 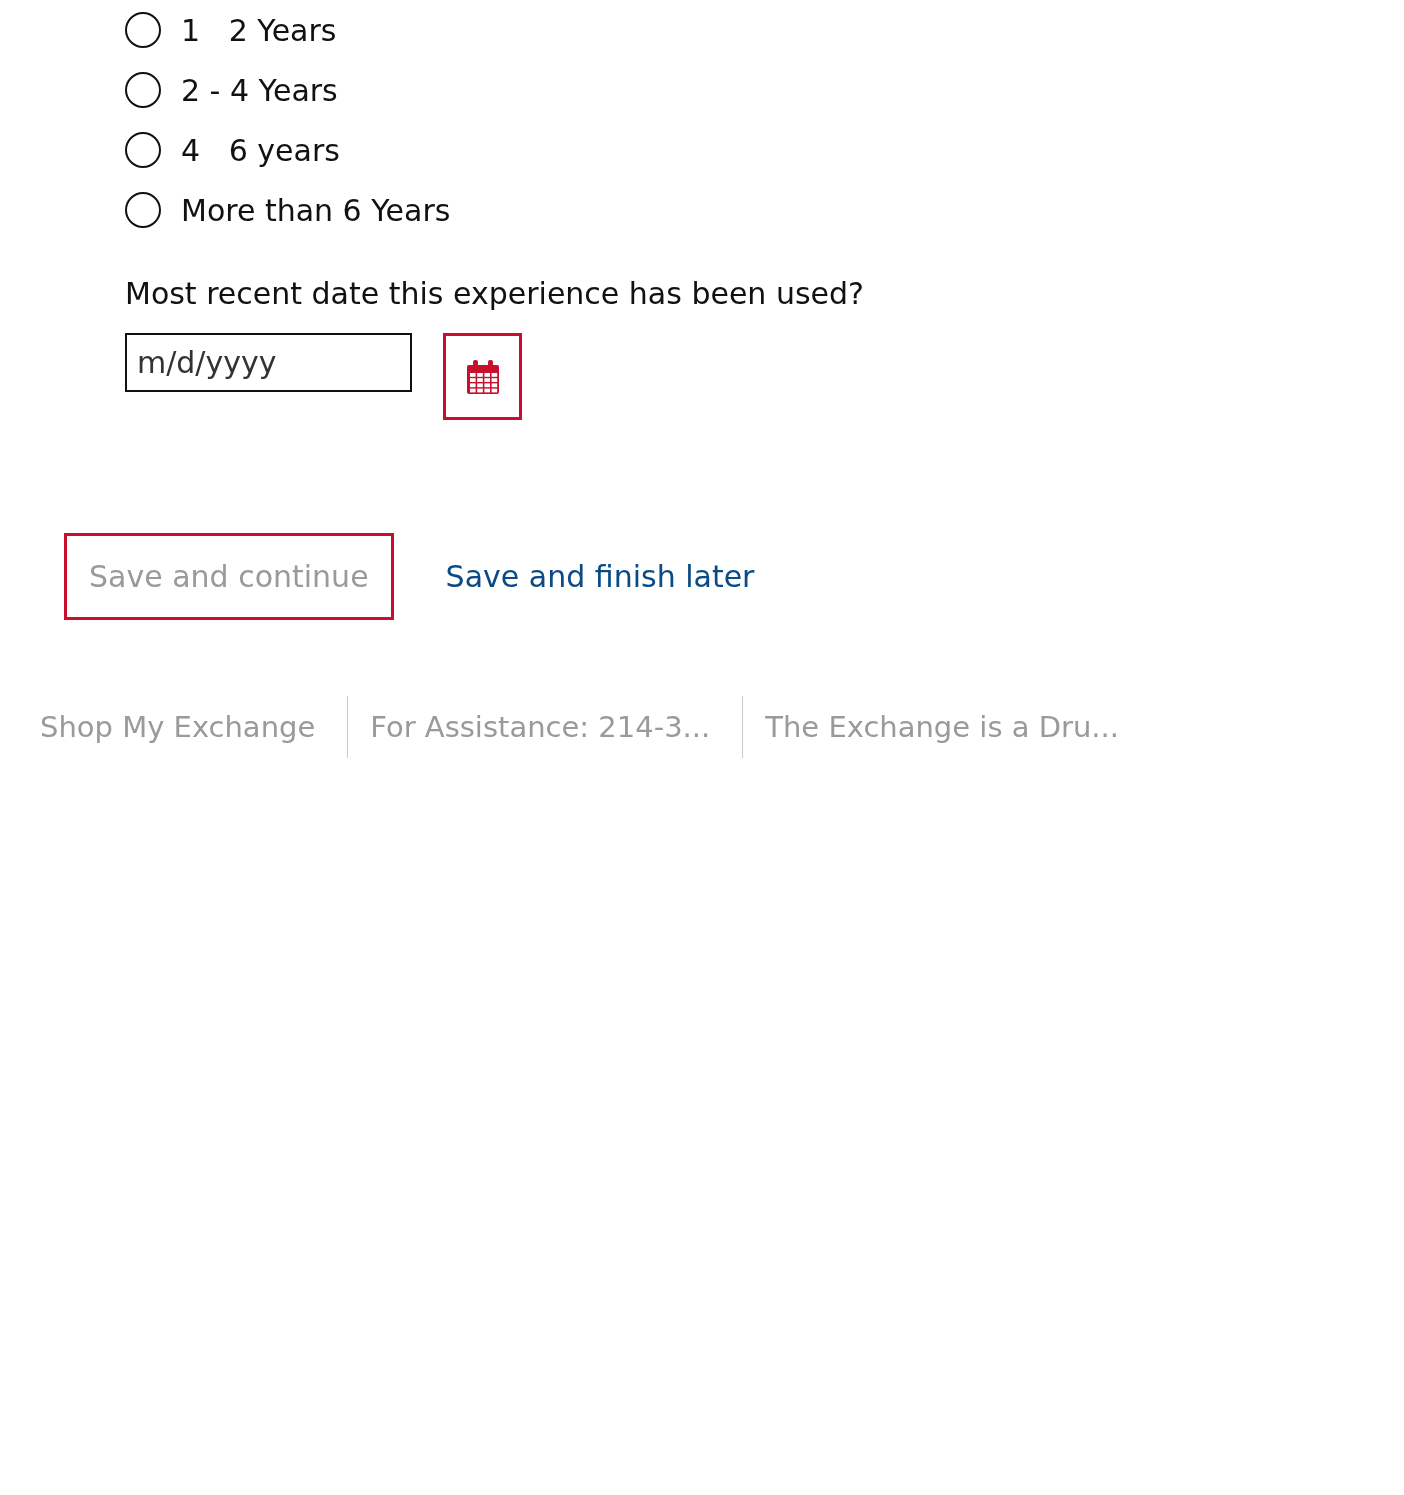 What do you see at coordinates (260, 150) in the screenshot?
I see `option-label: 4 6 years` at bounding box center [260, 150].